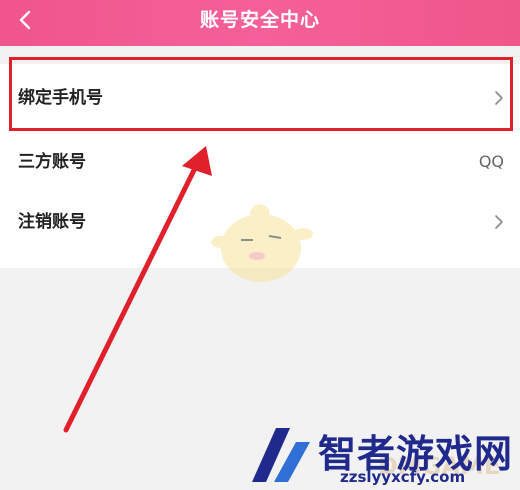 This screenshot has width=520, height=490. What do you see at coordinates (52, 222) in the screenshot?
I see `delete-account-label: 注销账号` at bounding box center [52, 222].